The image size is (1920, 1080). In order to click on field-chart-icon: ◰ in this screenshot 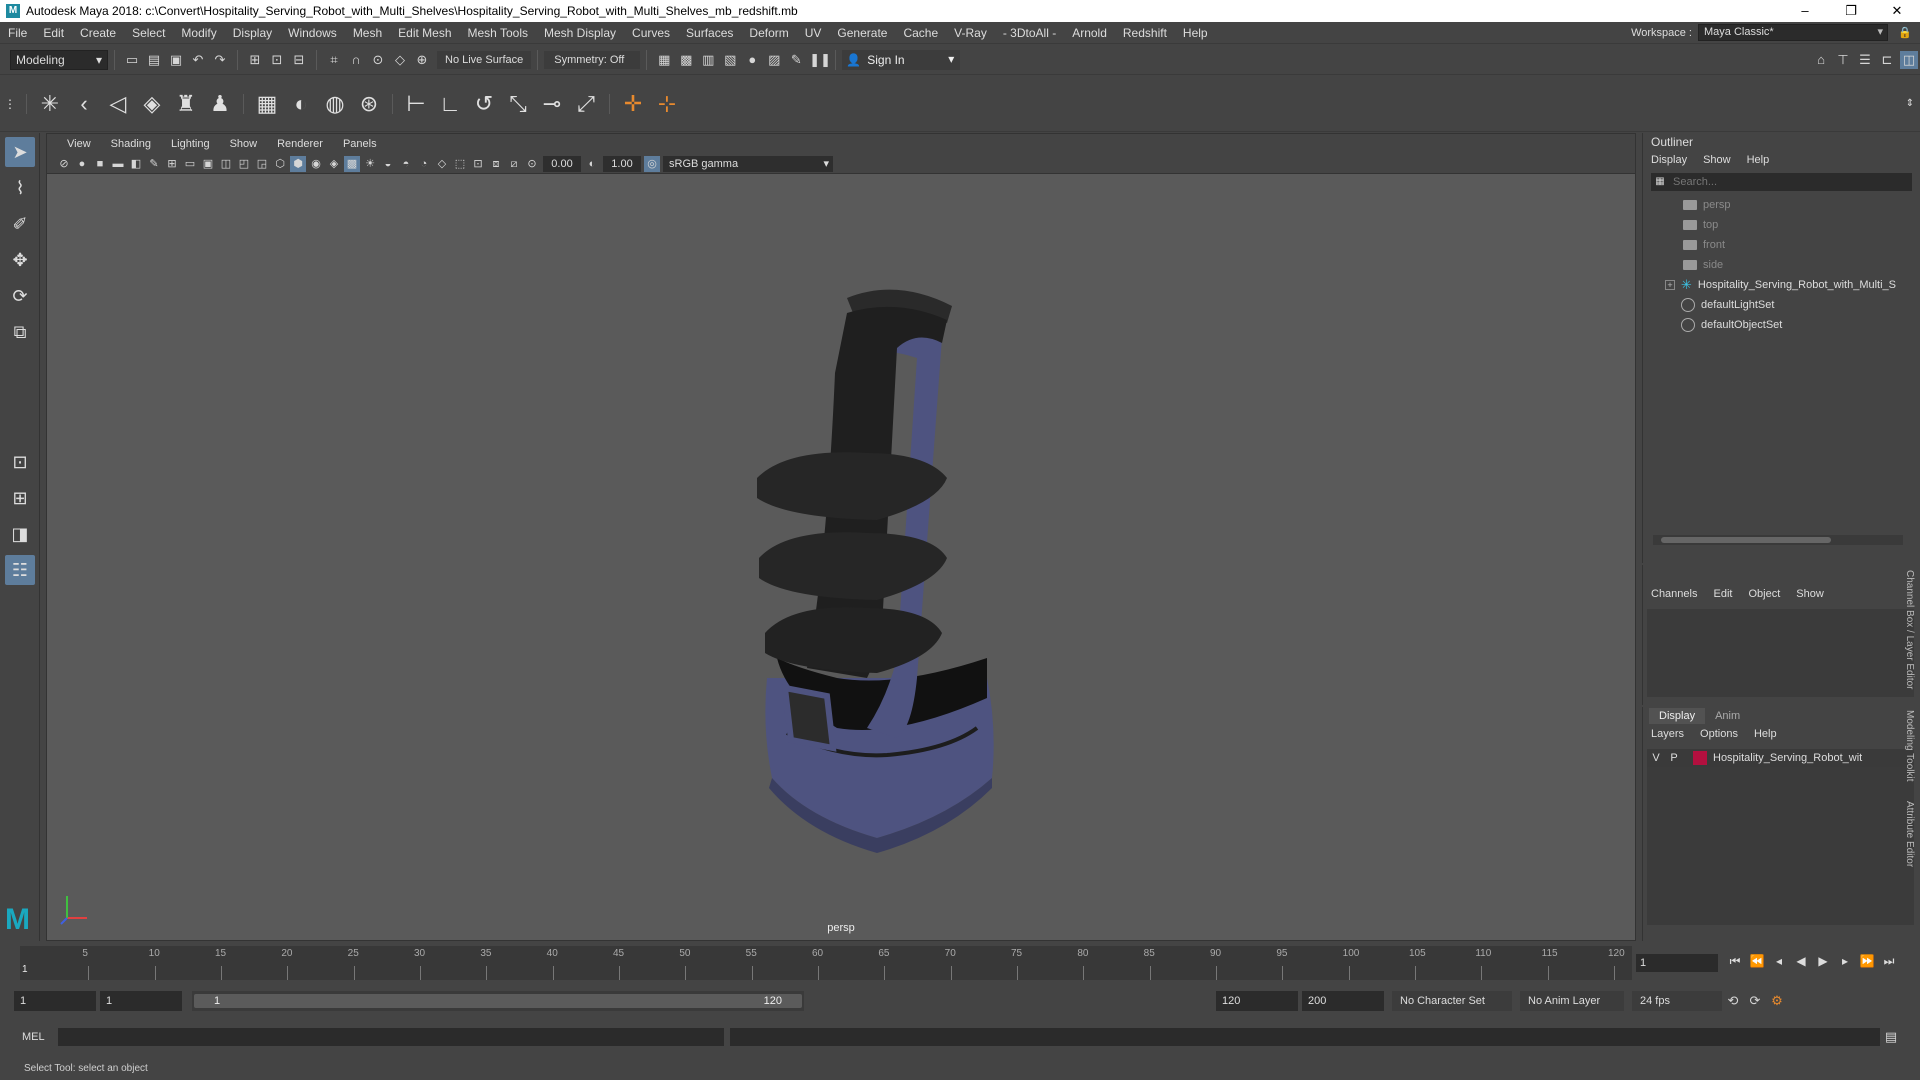, I will do `click(244, 164)`.